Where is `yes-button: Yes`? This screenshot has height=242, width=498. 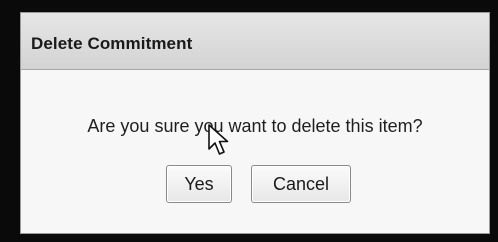 yes-button: Yes is located at coordinates (199, 184).